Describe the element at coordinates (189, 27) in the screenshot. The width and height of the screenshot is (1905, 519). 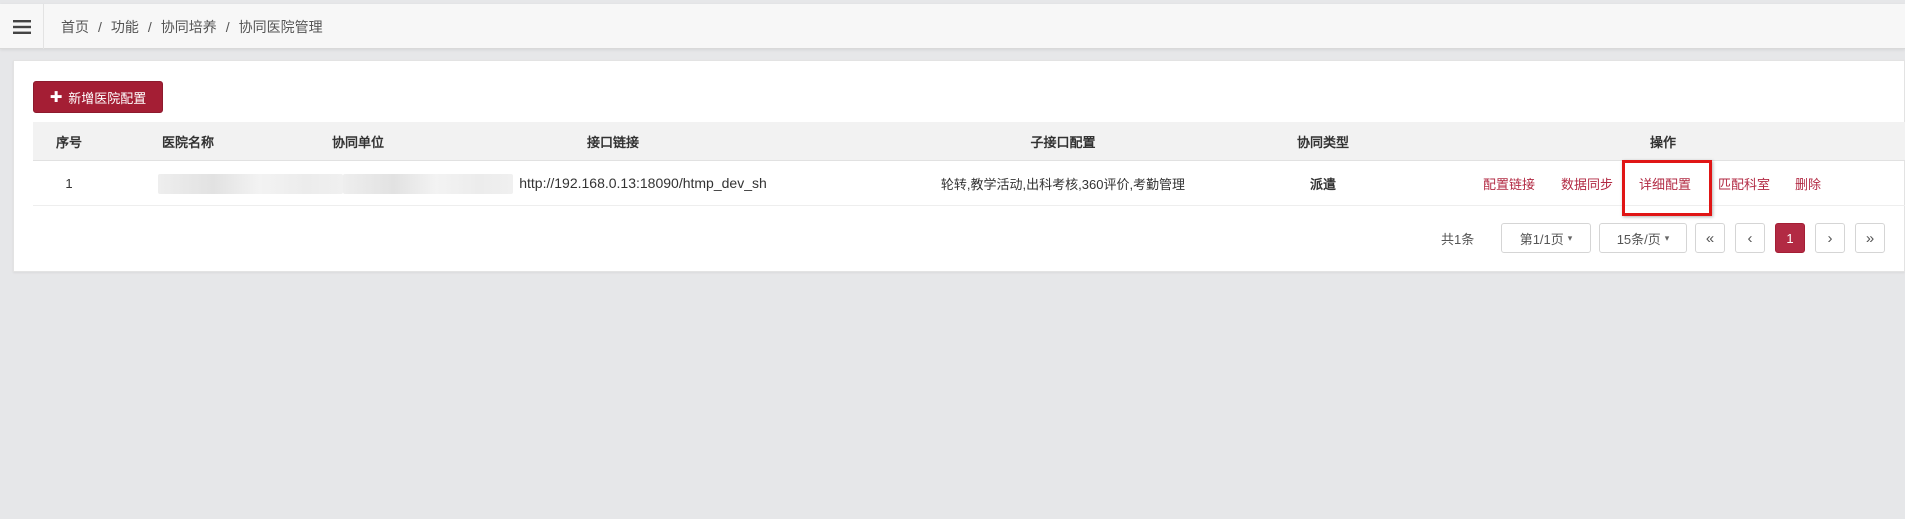
I see `breadcrumb-collab-training: 协同培养` at that location.